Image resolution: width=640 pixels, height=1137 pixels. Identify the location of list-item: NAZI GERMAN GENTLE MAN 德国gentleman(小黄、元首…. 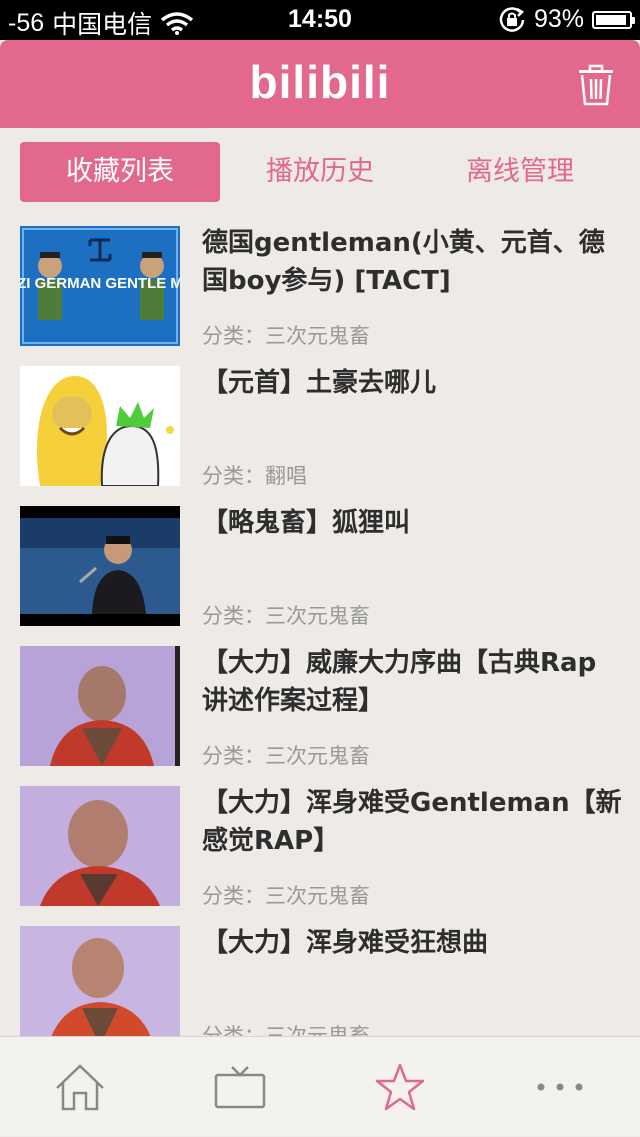
(320, 286).